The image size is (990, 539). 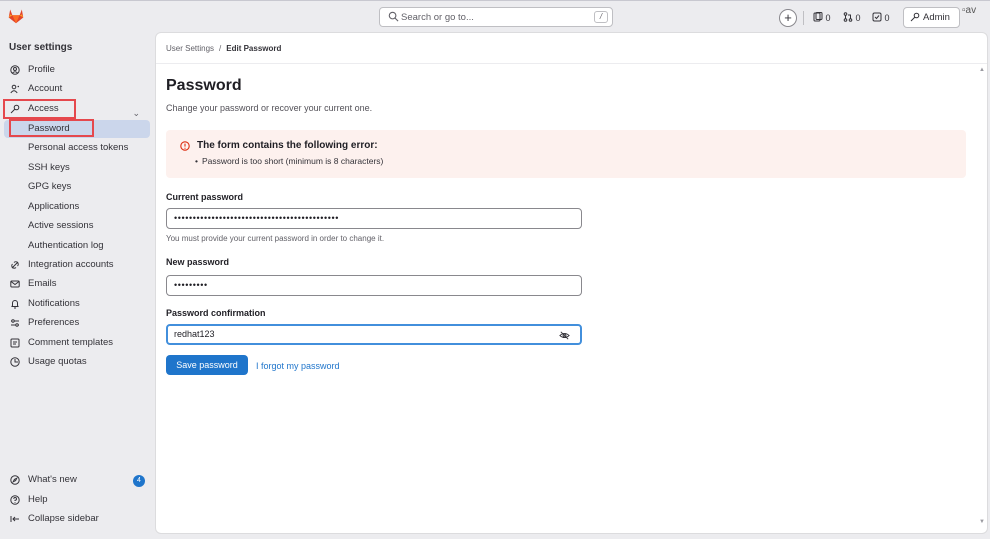 I want to click on sidebar-item-applications: Applications, so click(x=77, y=207).